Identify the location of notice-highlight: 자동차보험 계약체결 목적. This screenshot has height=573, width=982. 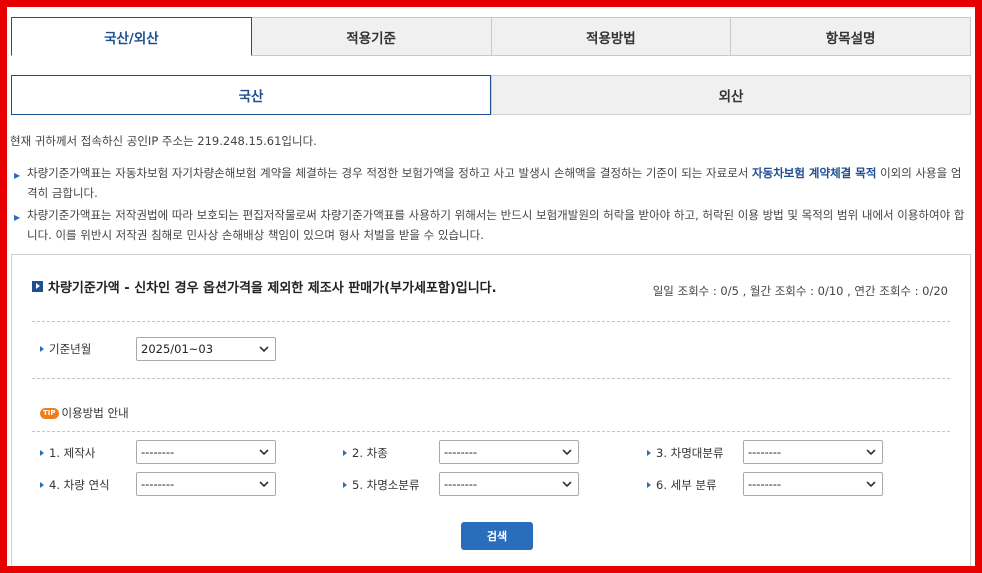
(814, 173).